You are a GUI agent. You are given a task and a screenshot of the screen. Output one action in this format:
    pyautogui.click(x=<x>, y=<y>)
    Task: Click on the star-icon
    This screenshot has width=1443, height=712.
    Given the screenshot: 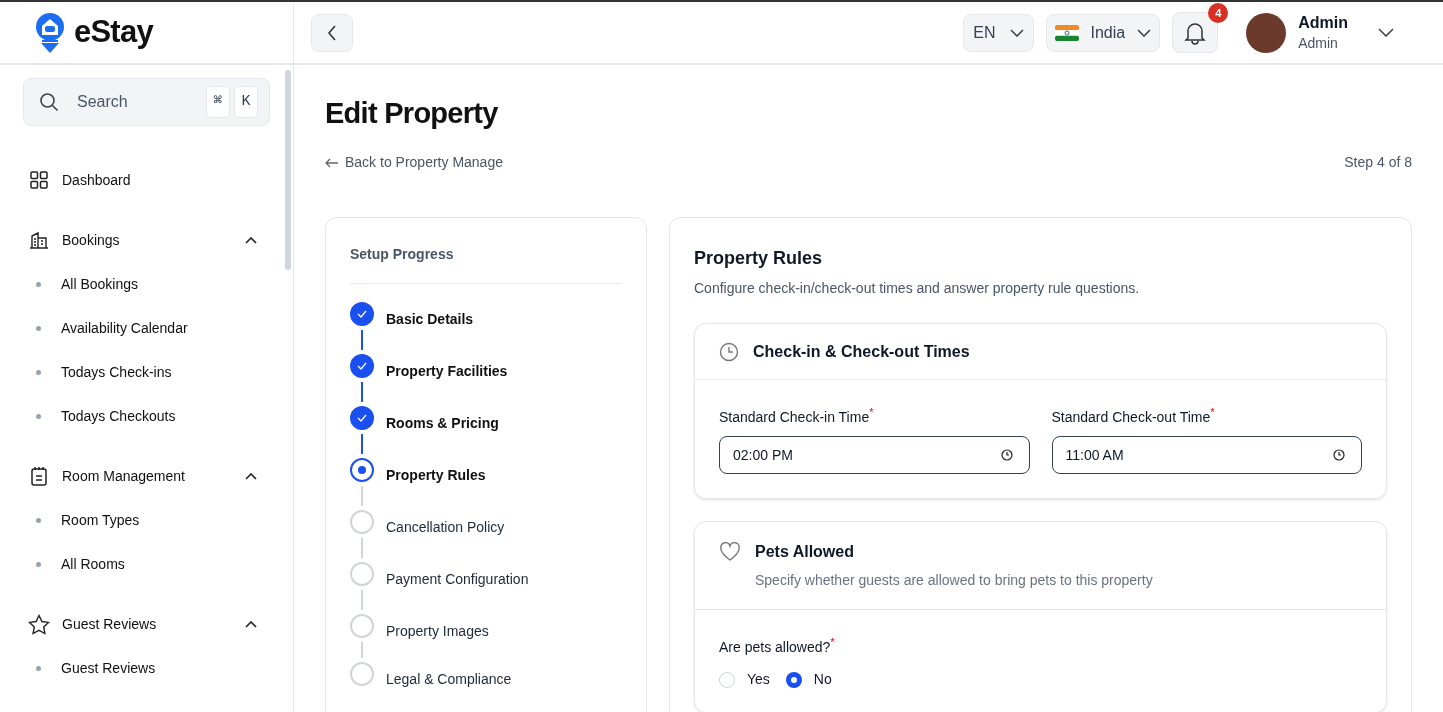 What is the action you would take?
    pyautogui.click(x=39, y=624)
    